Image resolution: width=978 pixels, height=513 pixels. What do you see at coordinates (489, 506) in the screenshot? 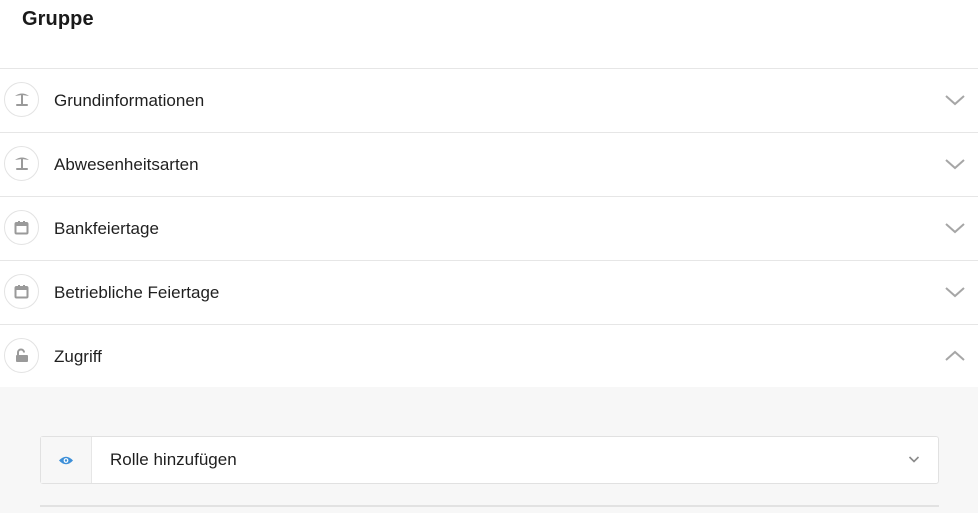
I see `divider` at bounding box center [489, 506].